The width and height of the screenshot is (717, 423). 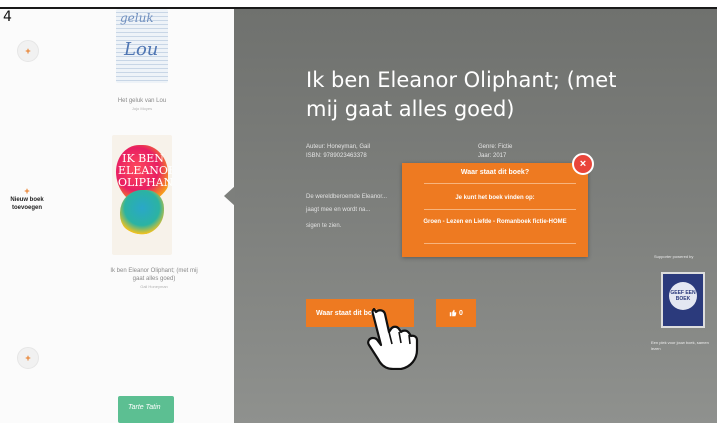 I want to click on popup-heading: Waar staat dit boek?, so click(x=495, y=172).